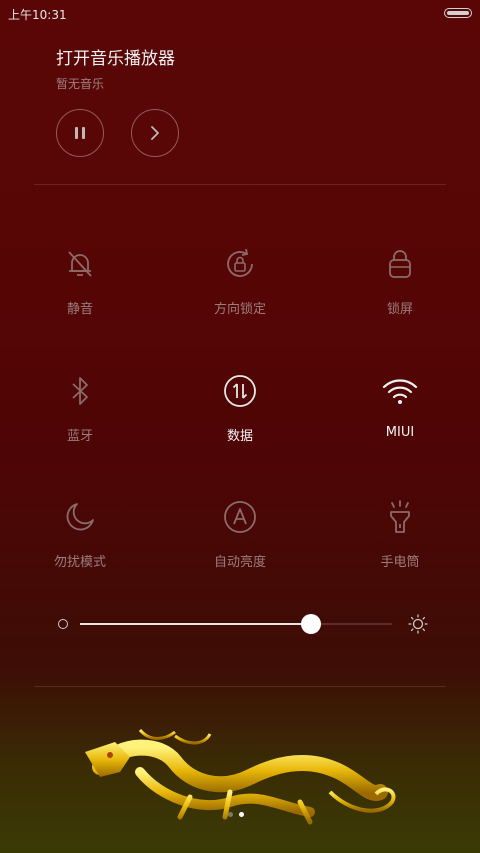 The image size is (480, 853). What do you see at coordinates (240, 686) in the screenshot?
I see `divider-bottom` at bounding box center [240, 686].